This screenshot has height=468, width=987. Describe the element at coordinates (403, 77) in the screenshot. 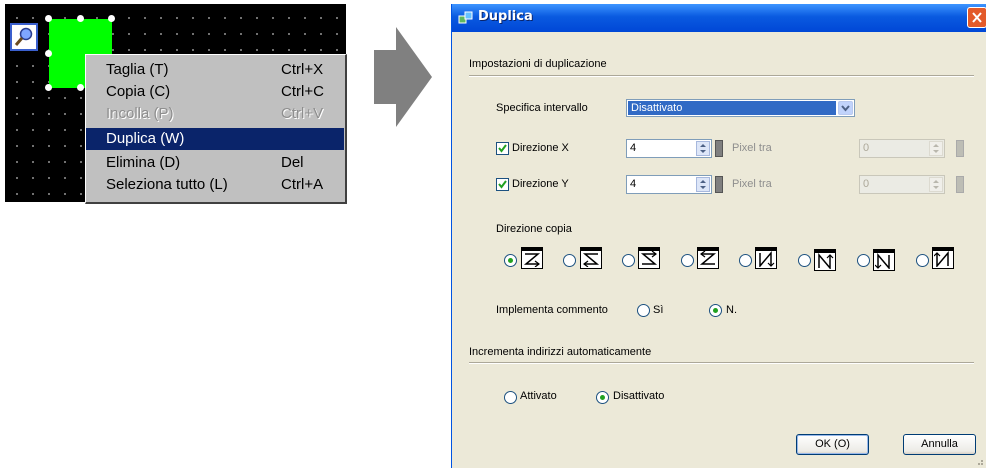

I see `arrow-right-icon` at that location.